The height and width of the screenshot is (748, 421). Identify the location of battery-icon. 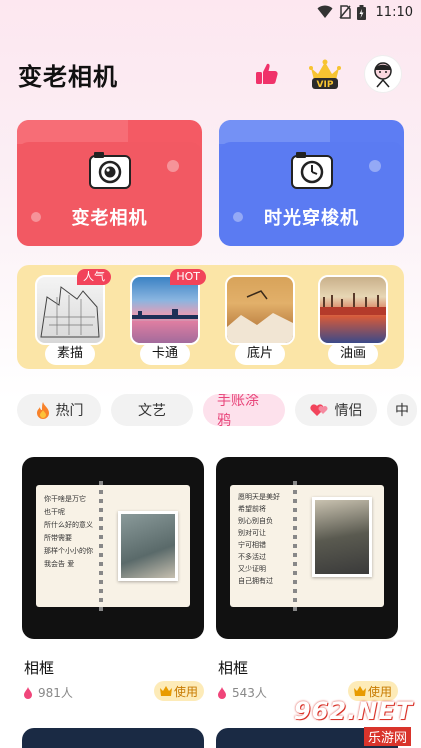
(361, 12).